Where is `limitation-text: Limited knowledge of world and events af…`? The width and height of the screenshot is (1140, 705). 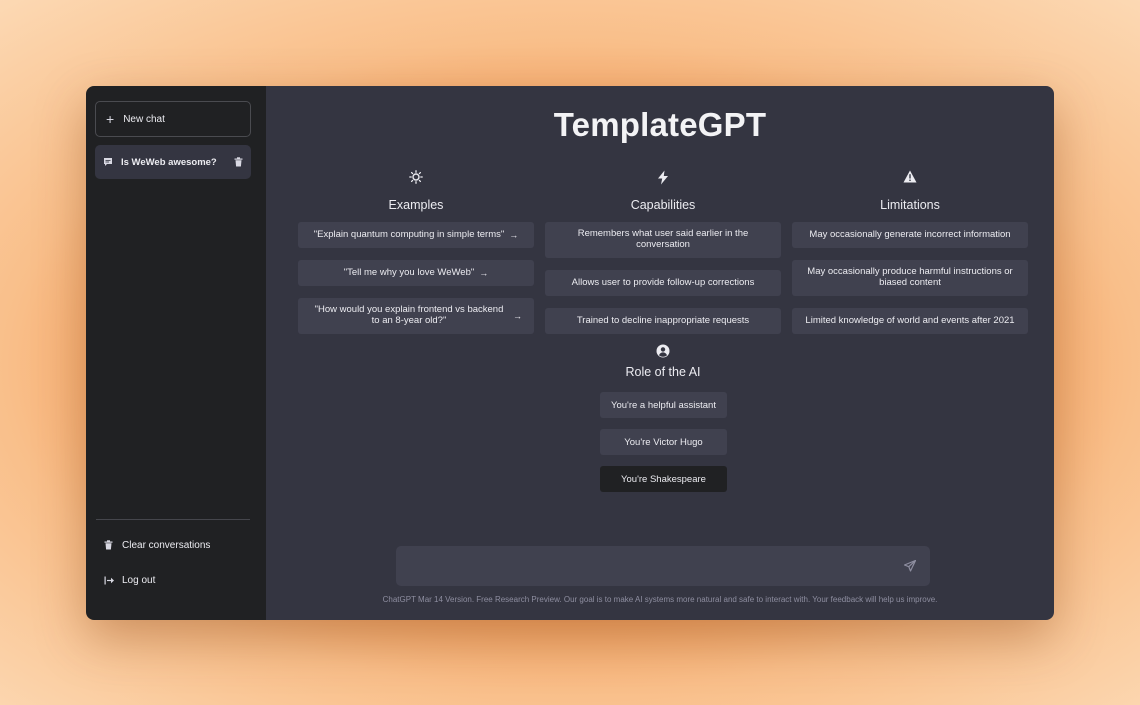 limitation-text: Limited knowledge of world and events af… is located at coordinates (910, 320).